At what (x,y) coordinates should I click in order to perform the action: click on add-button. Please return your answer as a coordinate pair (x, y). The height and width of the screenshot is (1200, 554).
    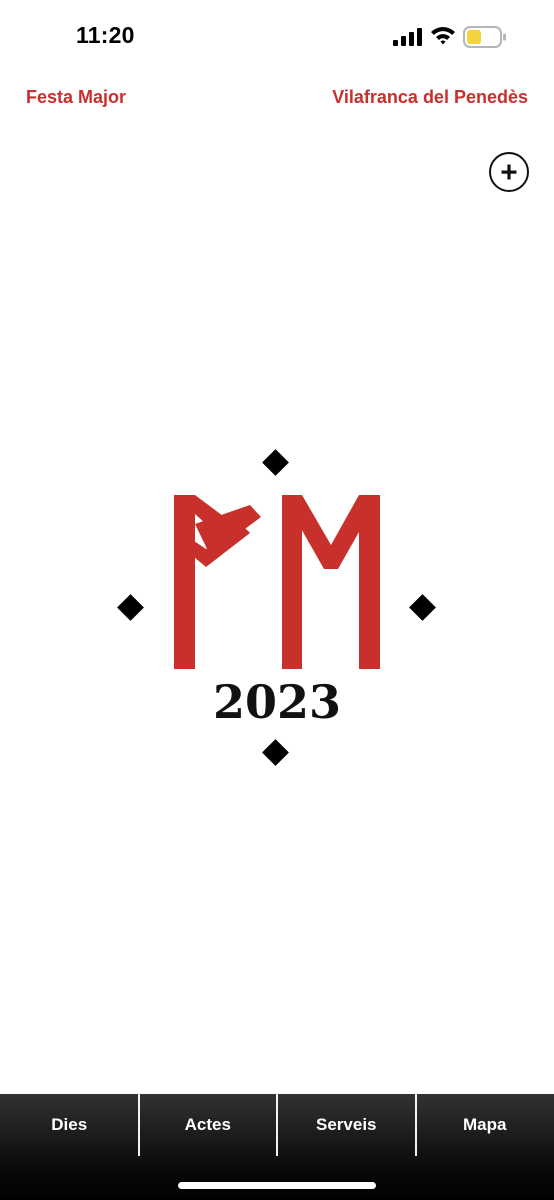
    Looking at the image, I should click on (509, 172).